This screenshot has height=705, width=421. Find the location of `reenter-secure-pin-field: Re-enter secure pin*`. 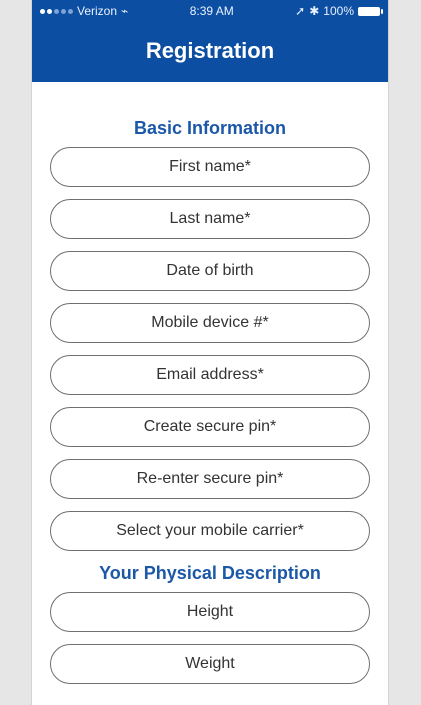

reenter-secure-pin-field: Re-enter secure pin* is located at coordinates (210, 479).